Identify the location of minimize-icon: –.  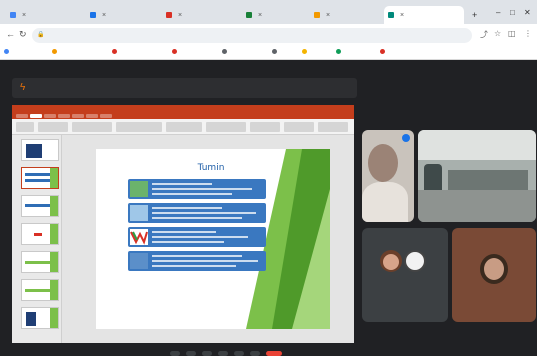
(498, 12).